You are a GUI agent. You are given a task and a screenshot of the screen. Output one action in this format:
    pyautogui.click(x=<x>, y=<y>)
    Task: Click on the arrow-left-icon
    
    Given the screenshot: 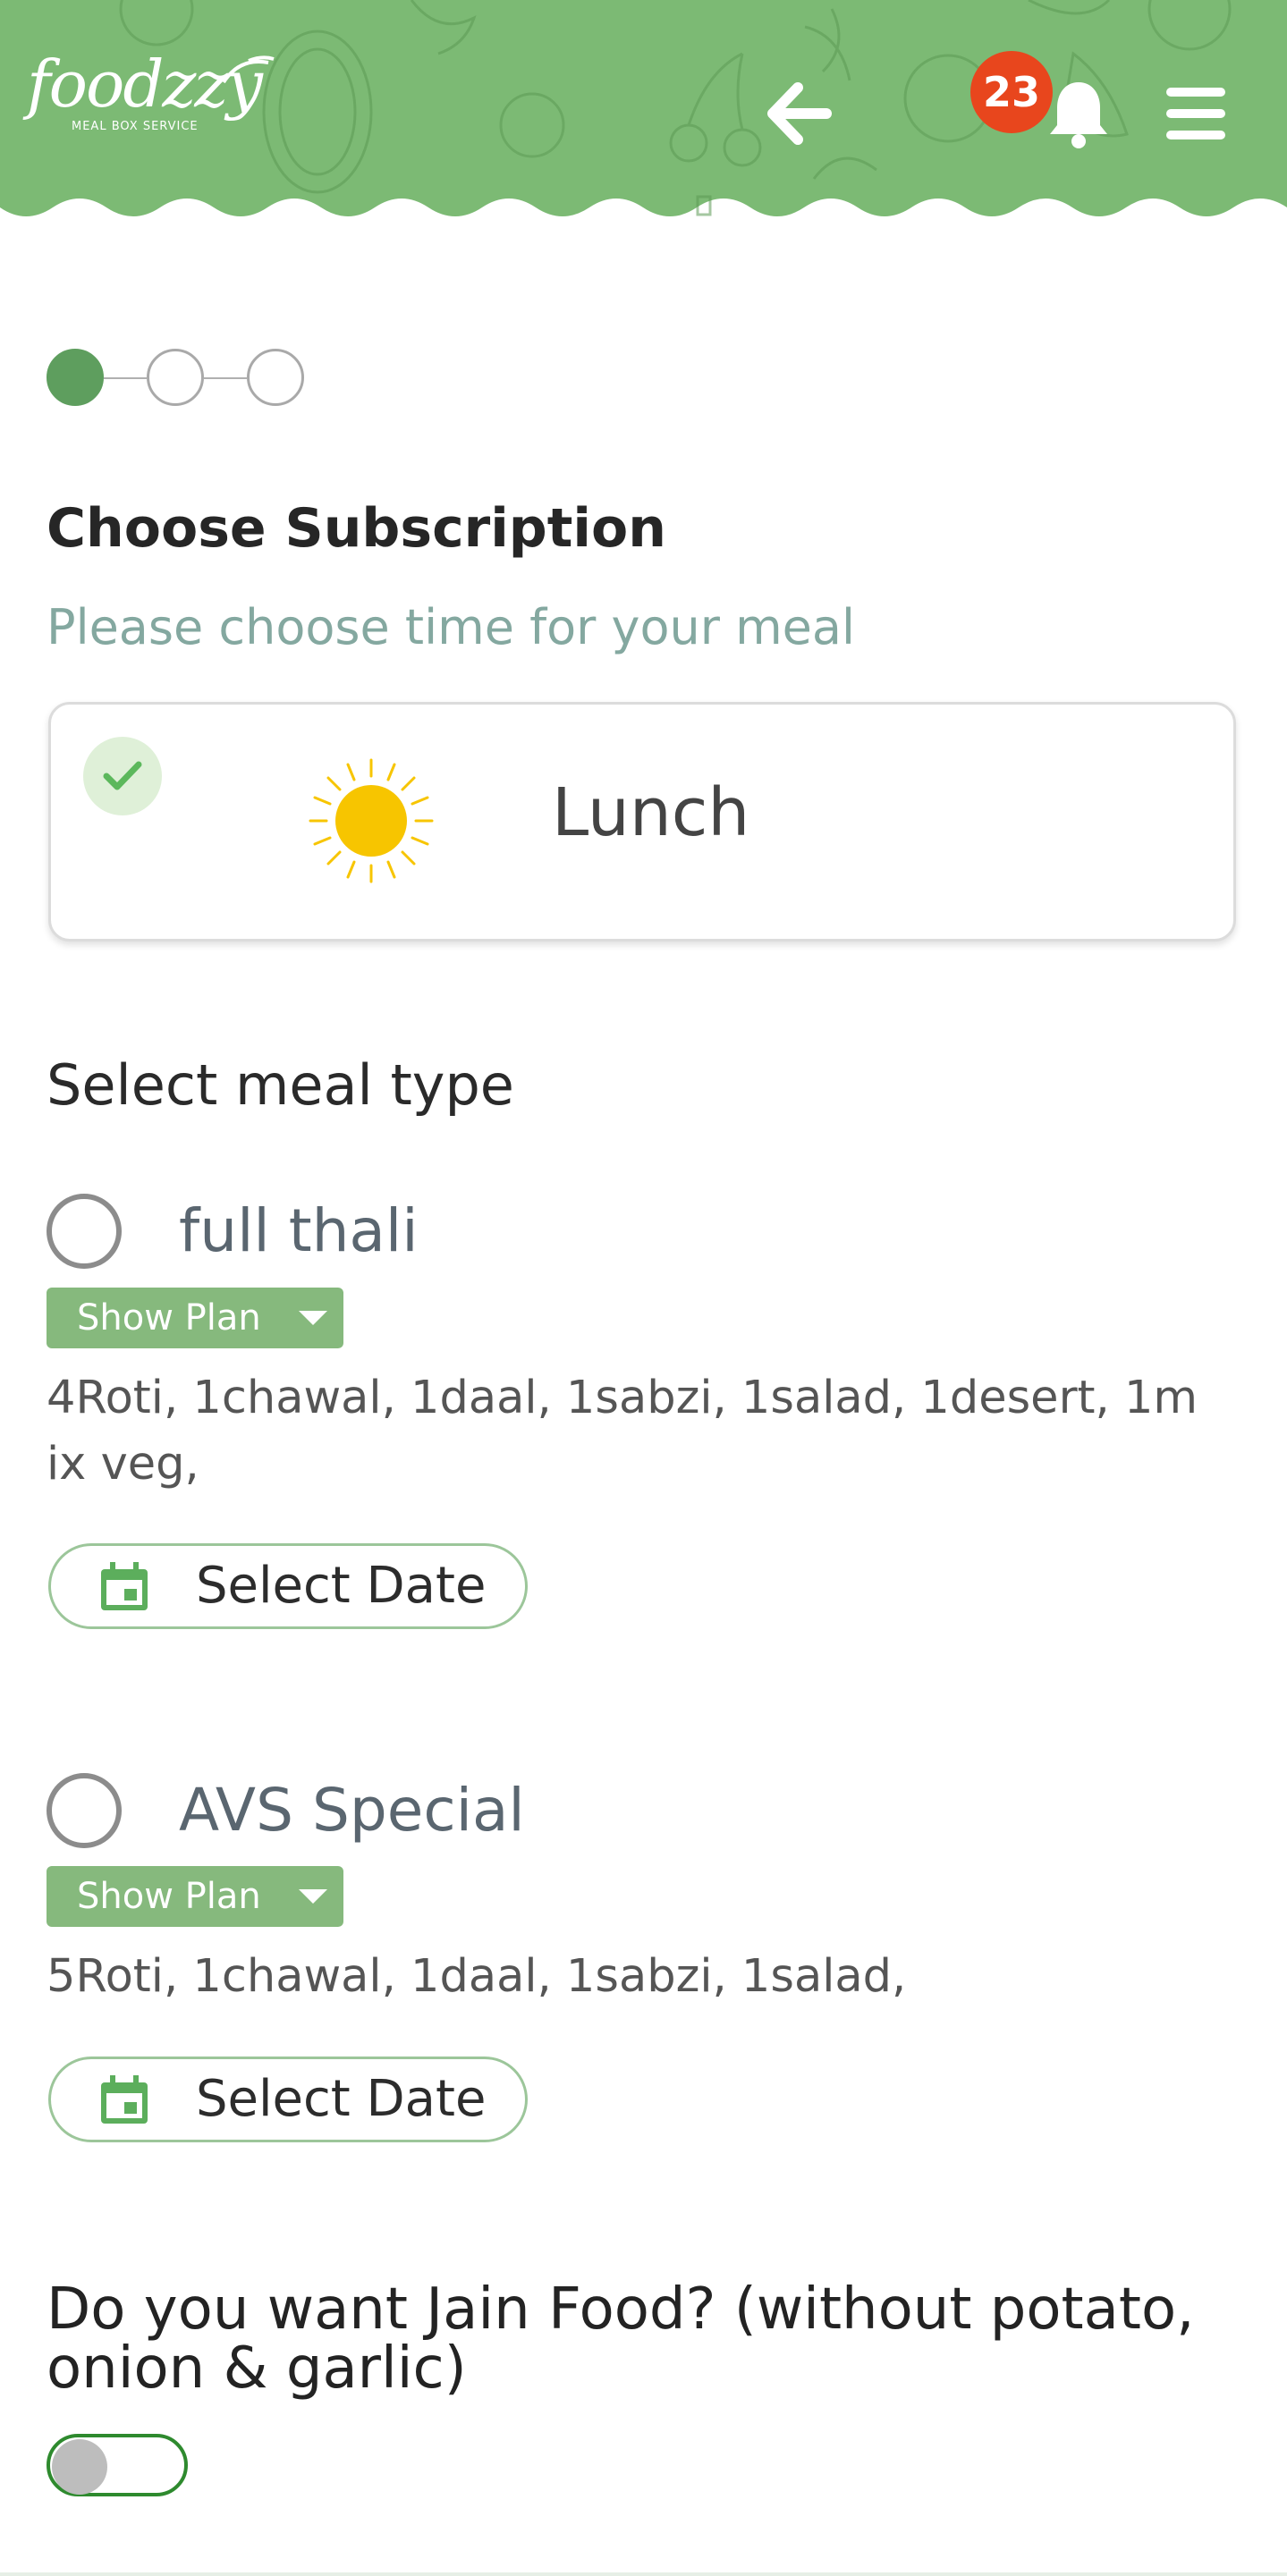 What is the action you would take?
    pyautogui.click(x=799, y=113)
    